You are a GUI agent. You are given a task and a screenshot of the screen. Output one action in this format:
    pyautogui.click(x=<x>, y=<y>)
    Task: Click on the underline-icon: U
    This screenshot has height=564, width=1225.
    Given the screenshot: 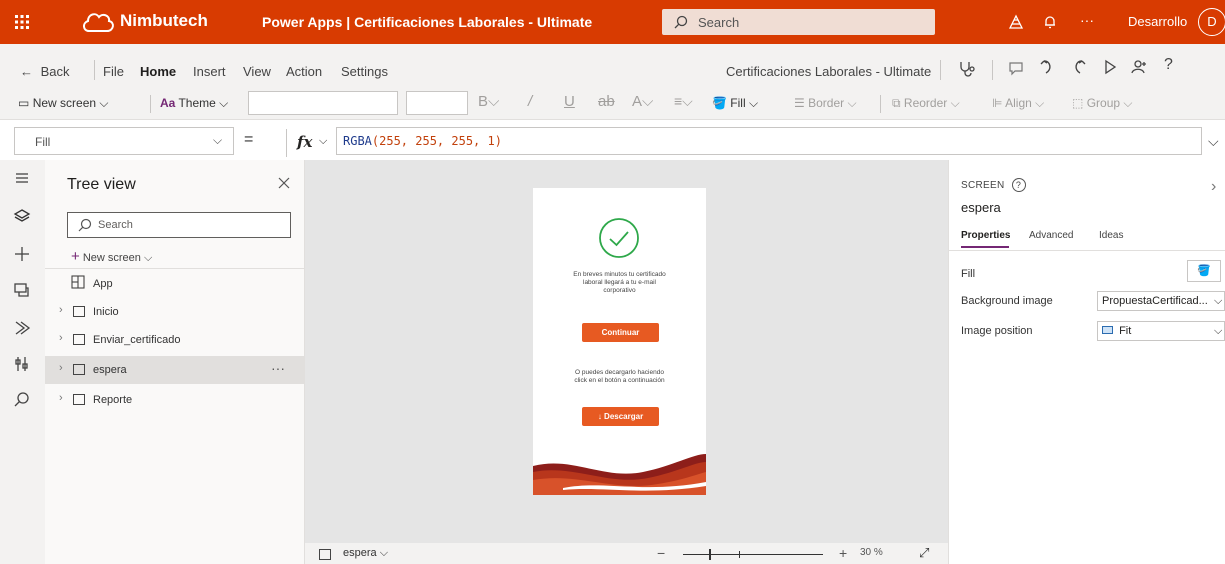 What is the action you would take?
    pyautogui.click(x=569, y=101)
    